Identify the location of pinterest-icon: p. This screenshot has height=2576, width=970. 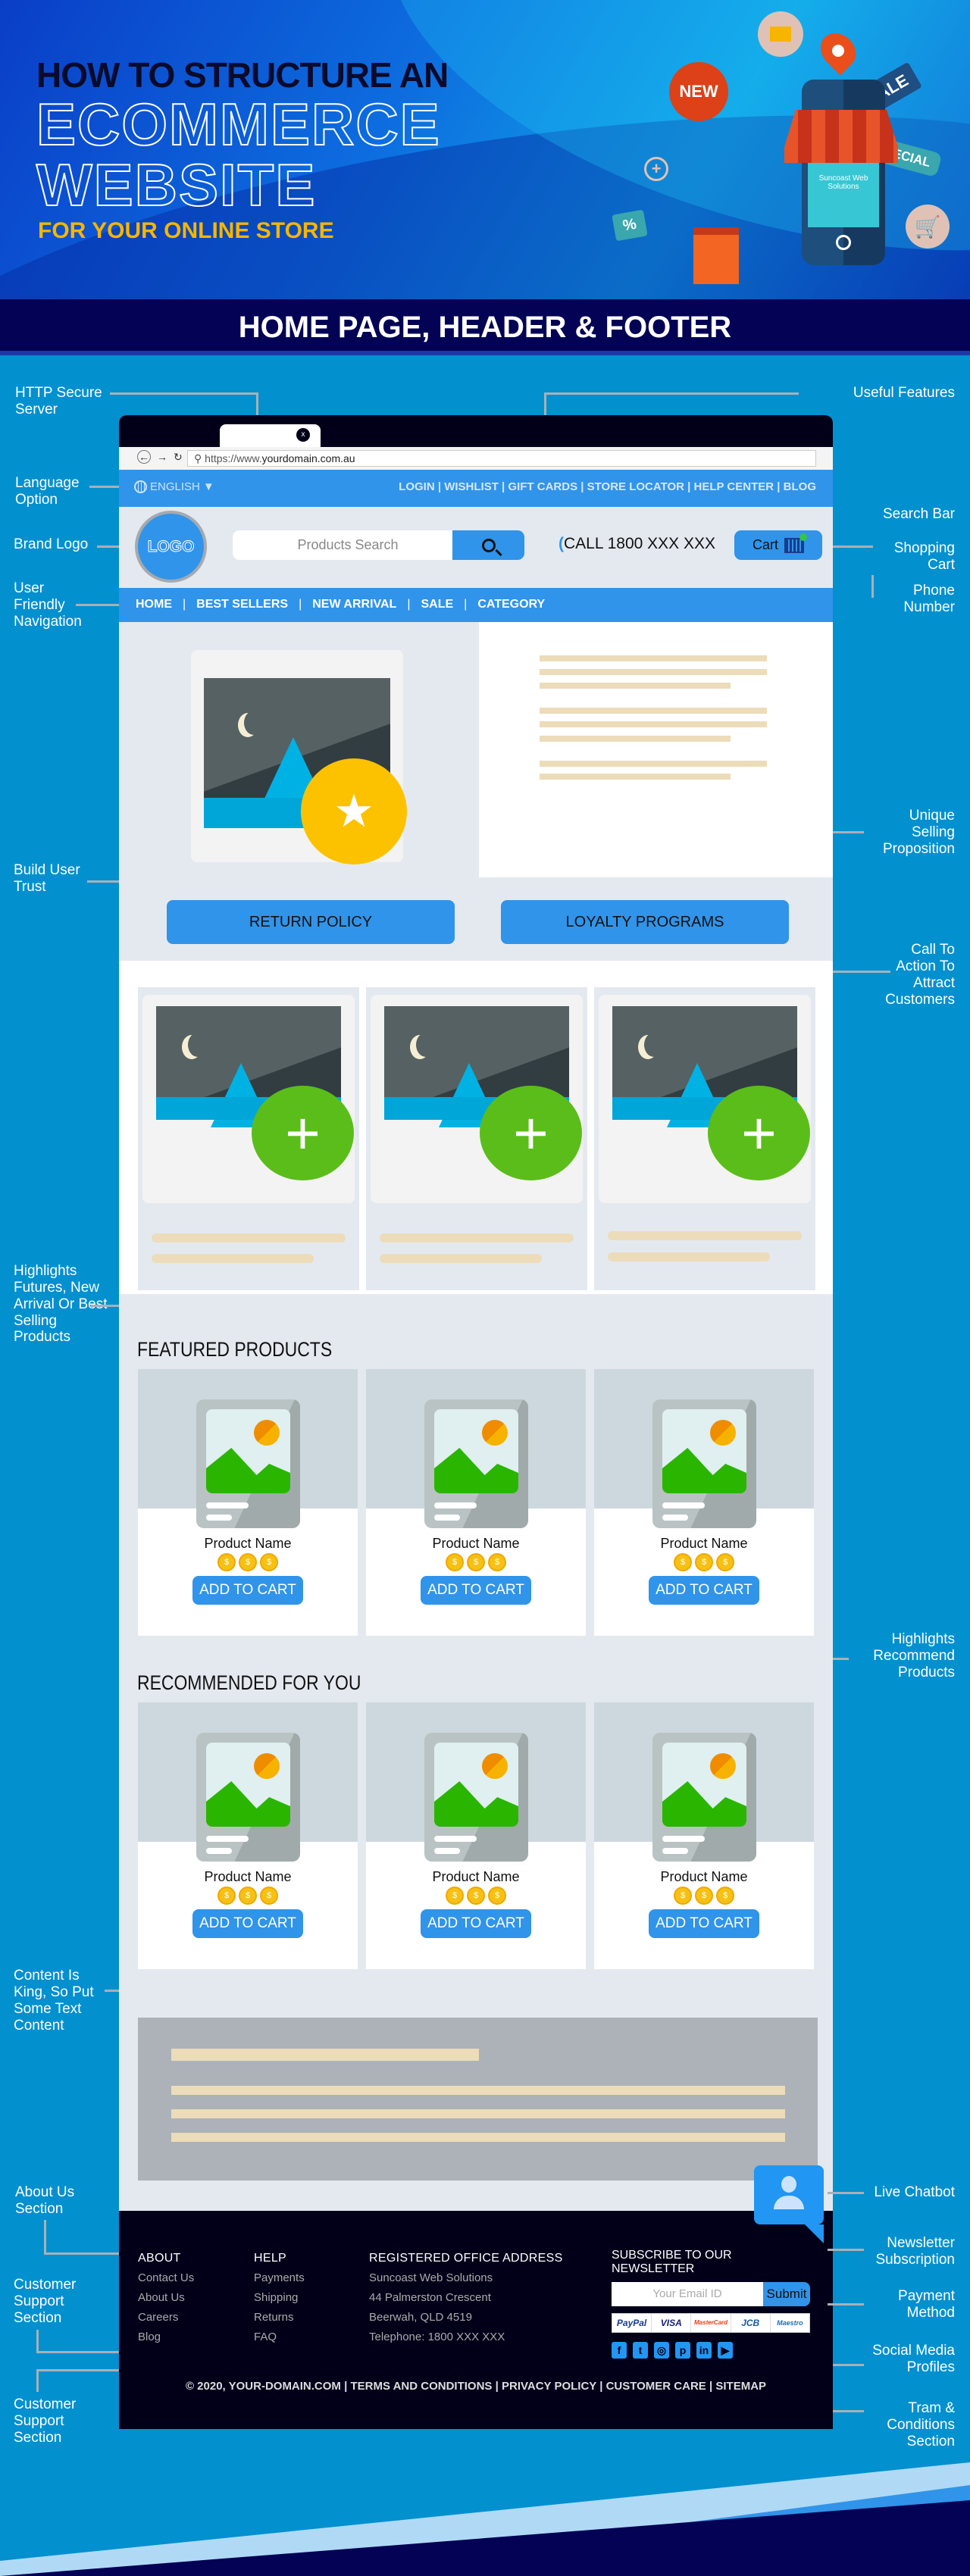
(682, 2350).